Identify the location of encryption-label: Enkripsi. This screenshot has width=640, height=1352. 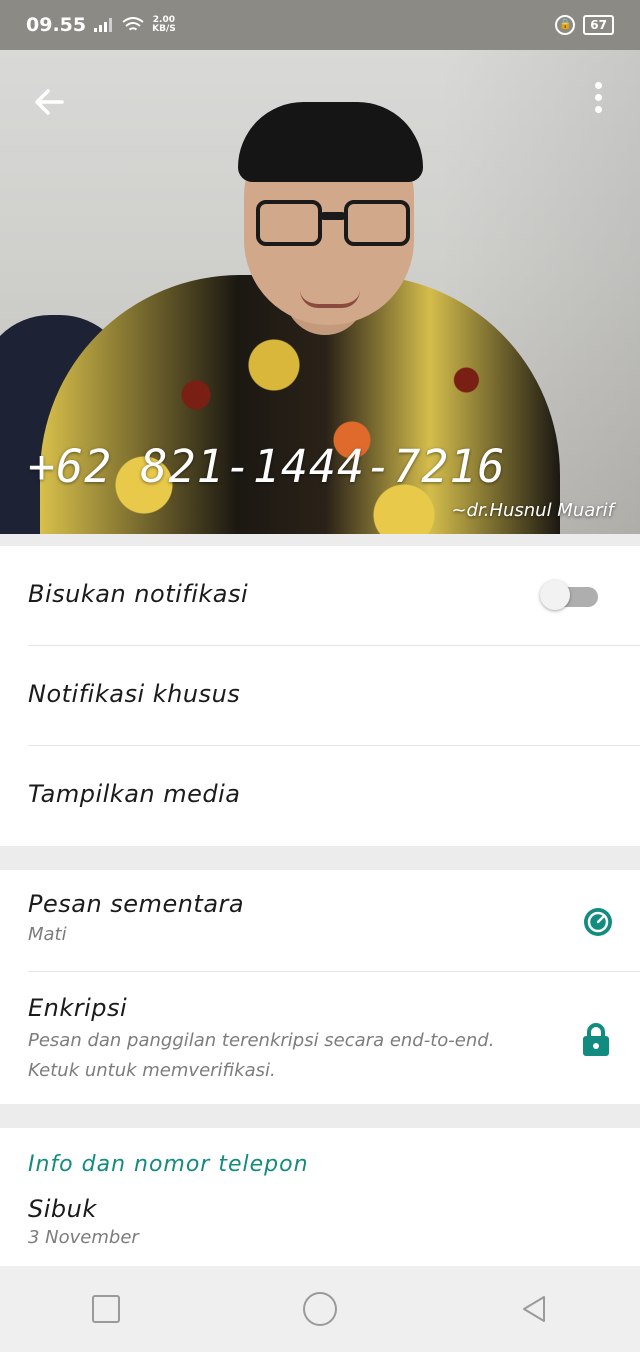
(78, 1008).